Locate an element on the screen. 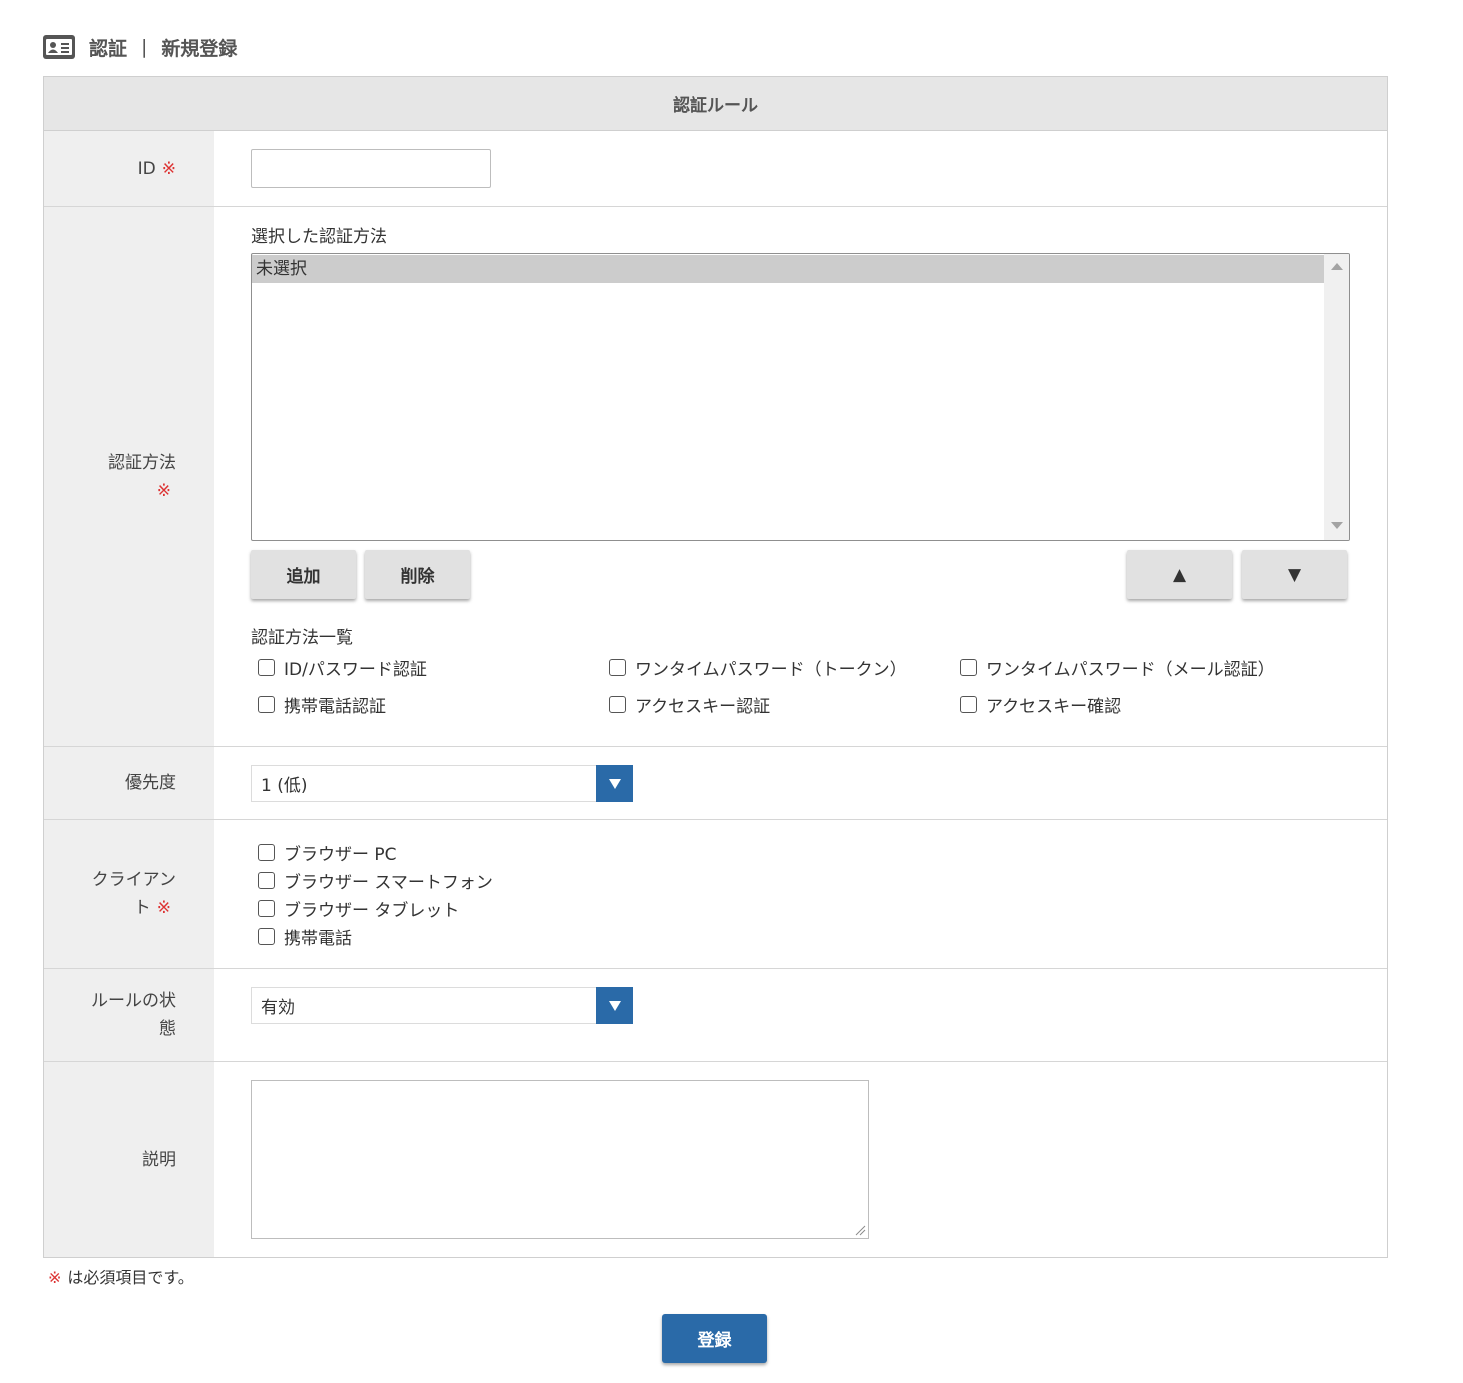  page-header: 認証 | 新規登録 is located at coordinates (140, 47).